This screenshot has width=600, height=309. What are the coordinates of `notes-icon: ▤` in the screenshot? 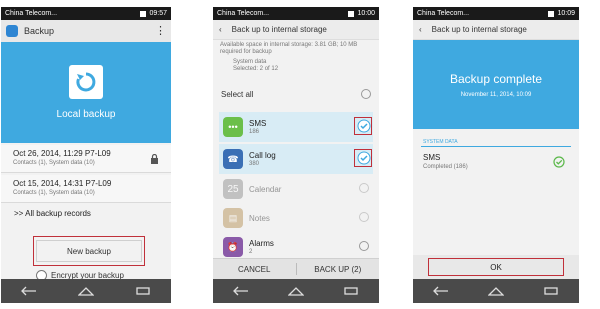 It's located at (233, 218).